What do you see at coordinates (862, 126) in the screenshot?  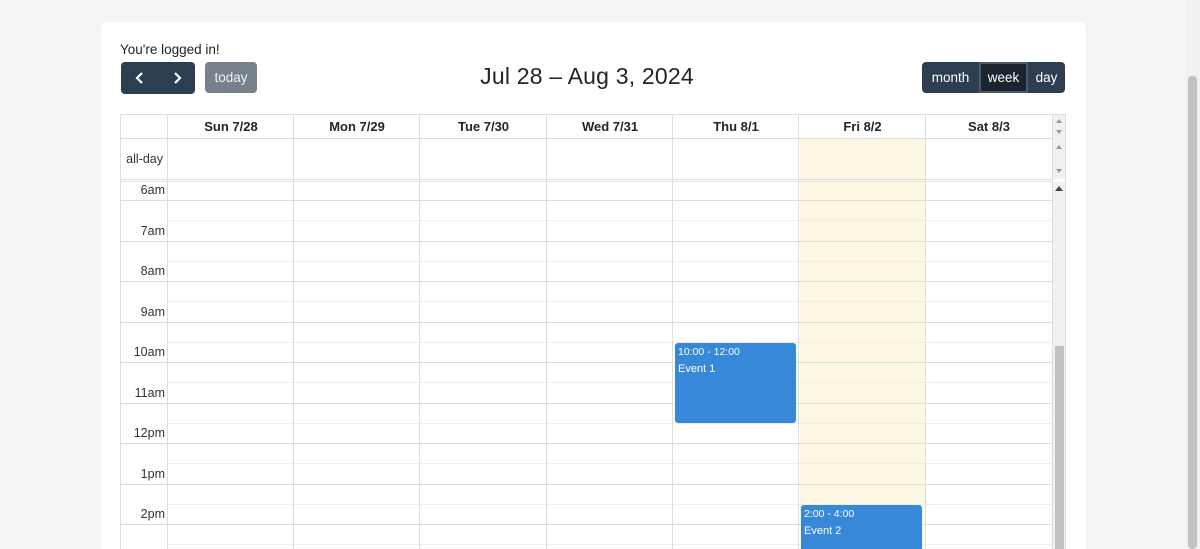 I see `day-header-fri: Fri 8/2` at bounding box center [862, 126].